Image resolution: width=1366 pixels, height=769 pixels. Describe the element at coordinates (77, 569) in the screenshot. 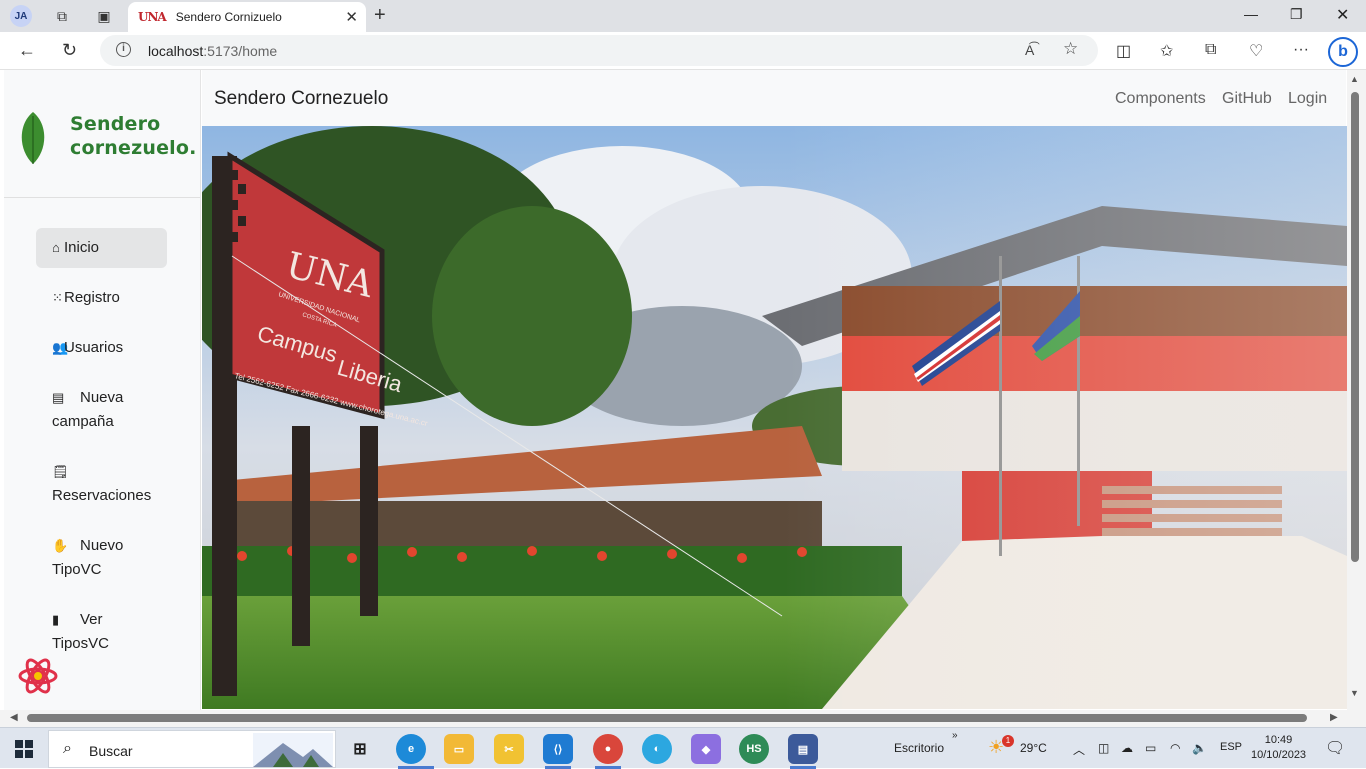

I see `sidebar-item-label: TipoVC` at that location.